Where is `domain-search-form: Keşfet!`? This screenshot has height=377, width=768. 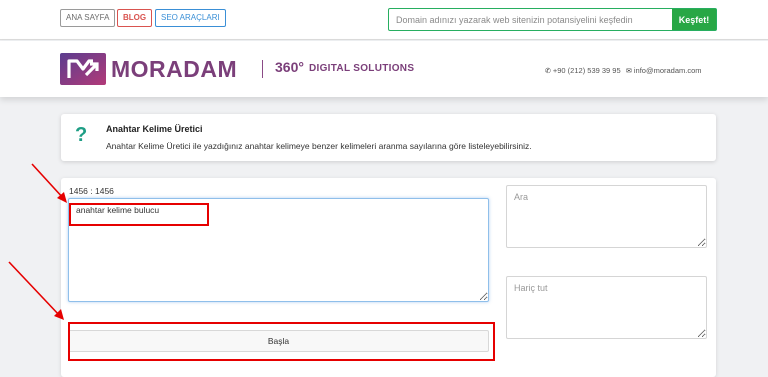 domain-search-form: Keşfet! is located at coordinates (552, 19).